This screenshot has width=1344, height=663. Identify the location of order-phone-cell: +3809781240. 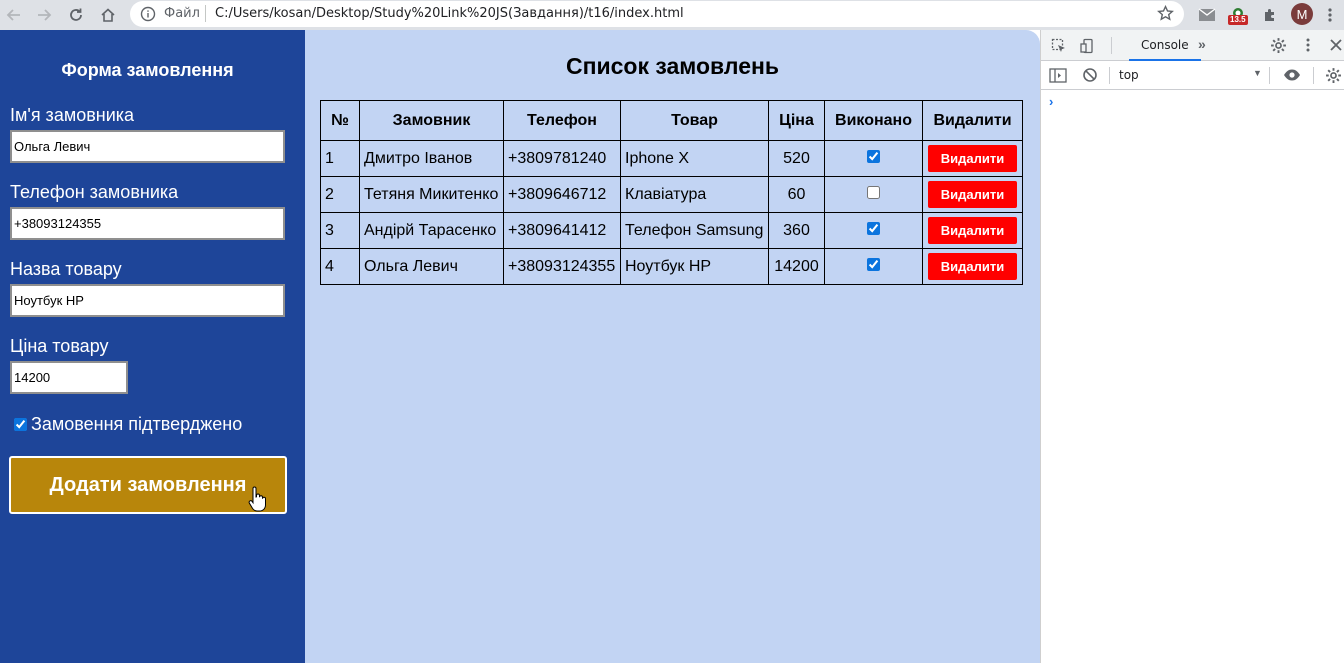
(562, 158).